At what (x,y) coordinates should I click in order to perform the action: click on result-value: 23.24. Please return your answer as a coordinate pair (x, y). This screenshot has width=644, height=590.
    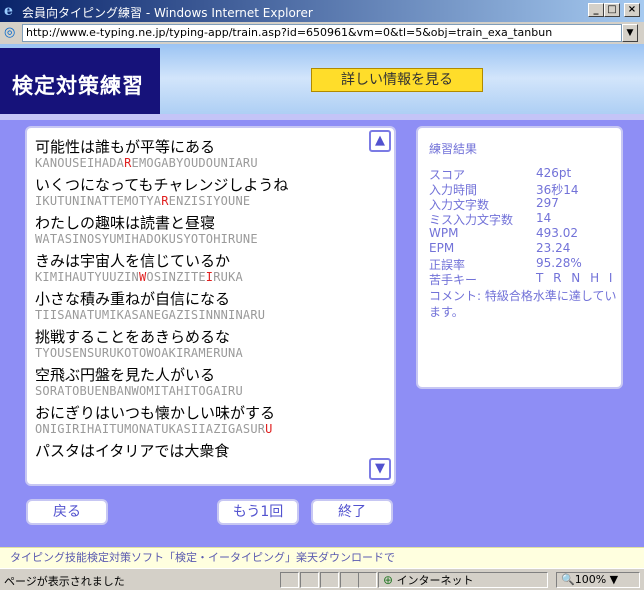
    Looking at the image, I should click on (553, 248).